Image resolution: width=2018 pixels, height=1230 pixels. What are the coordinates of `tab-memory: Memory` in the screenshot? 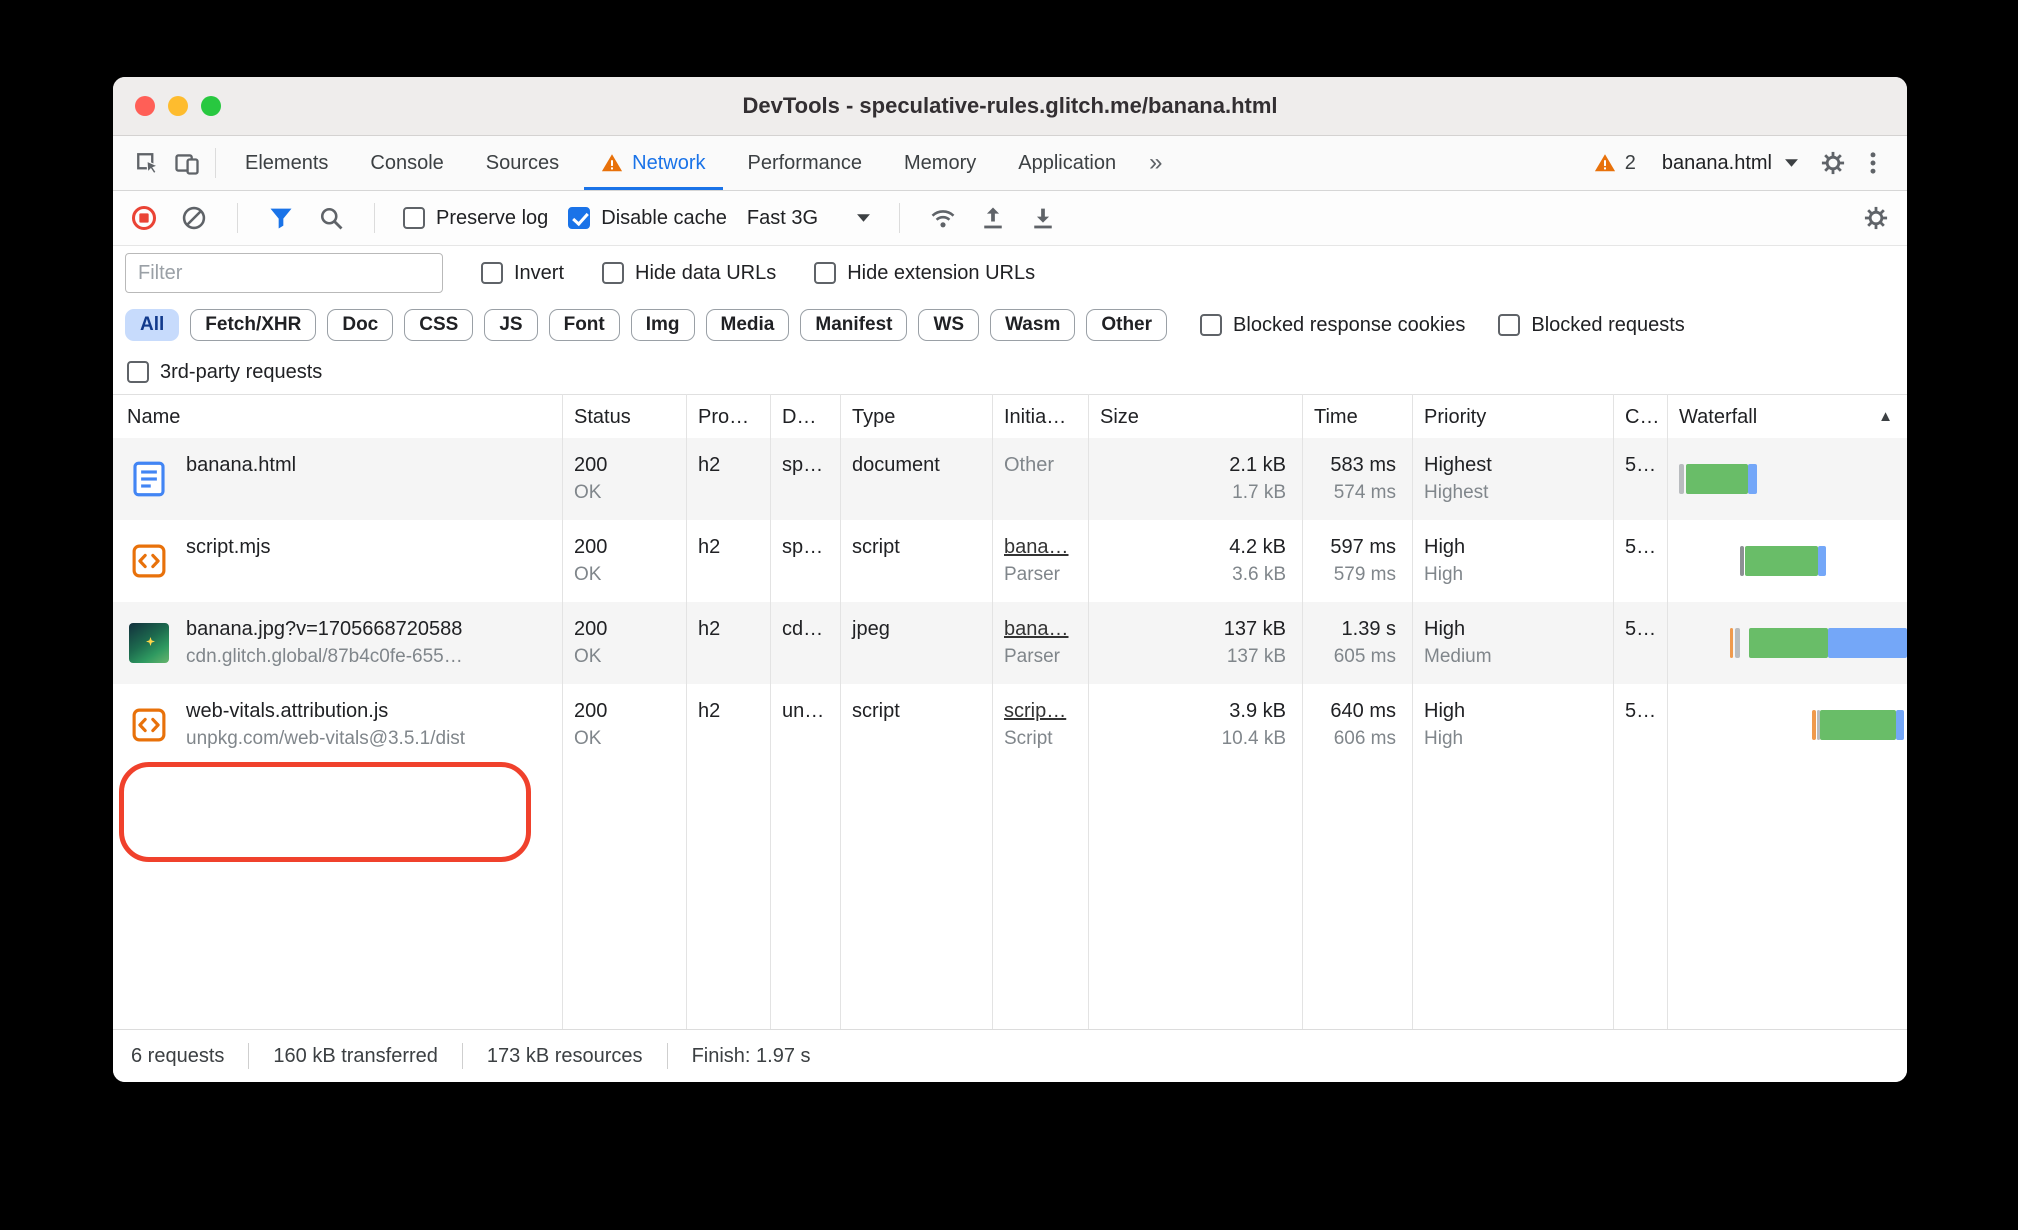 It's located at (940, 163).